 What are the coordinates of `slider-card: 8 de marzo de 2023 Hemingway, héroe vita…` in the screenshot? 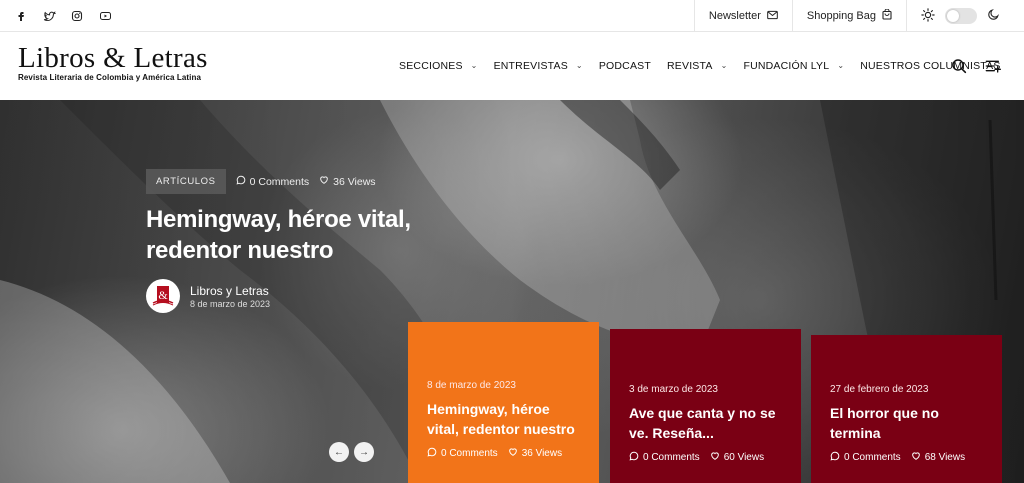 It's located at (503, 402).